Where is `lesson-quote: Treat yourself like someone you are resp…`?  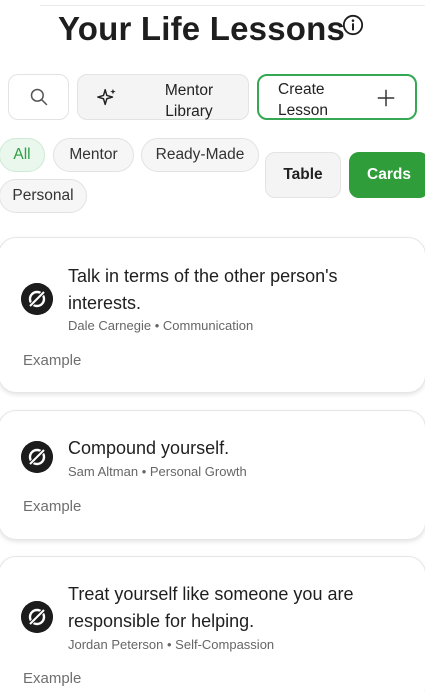 lesson-quote: Treat yourself like someone you are resp… is located at coordinates (211, 607).